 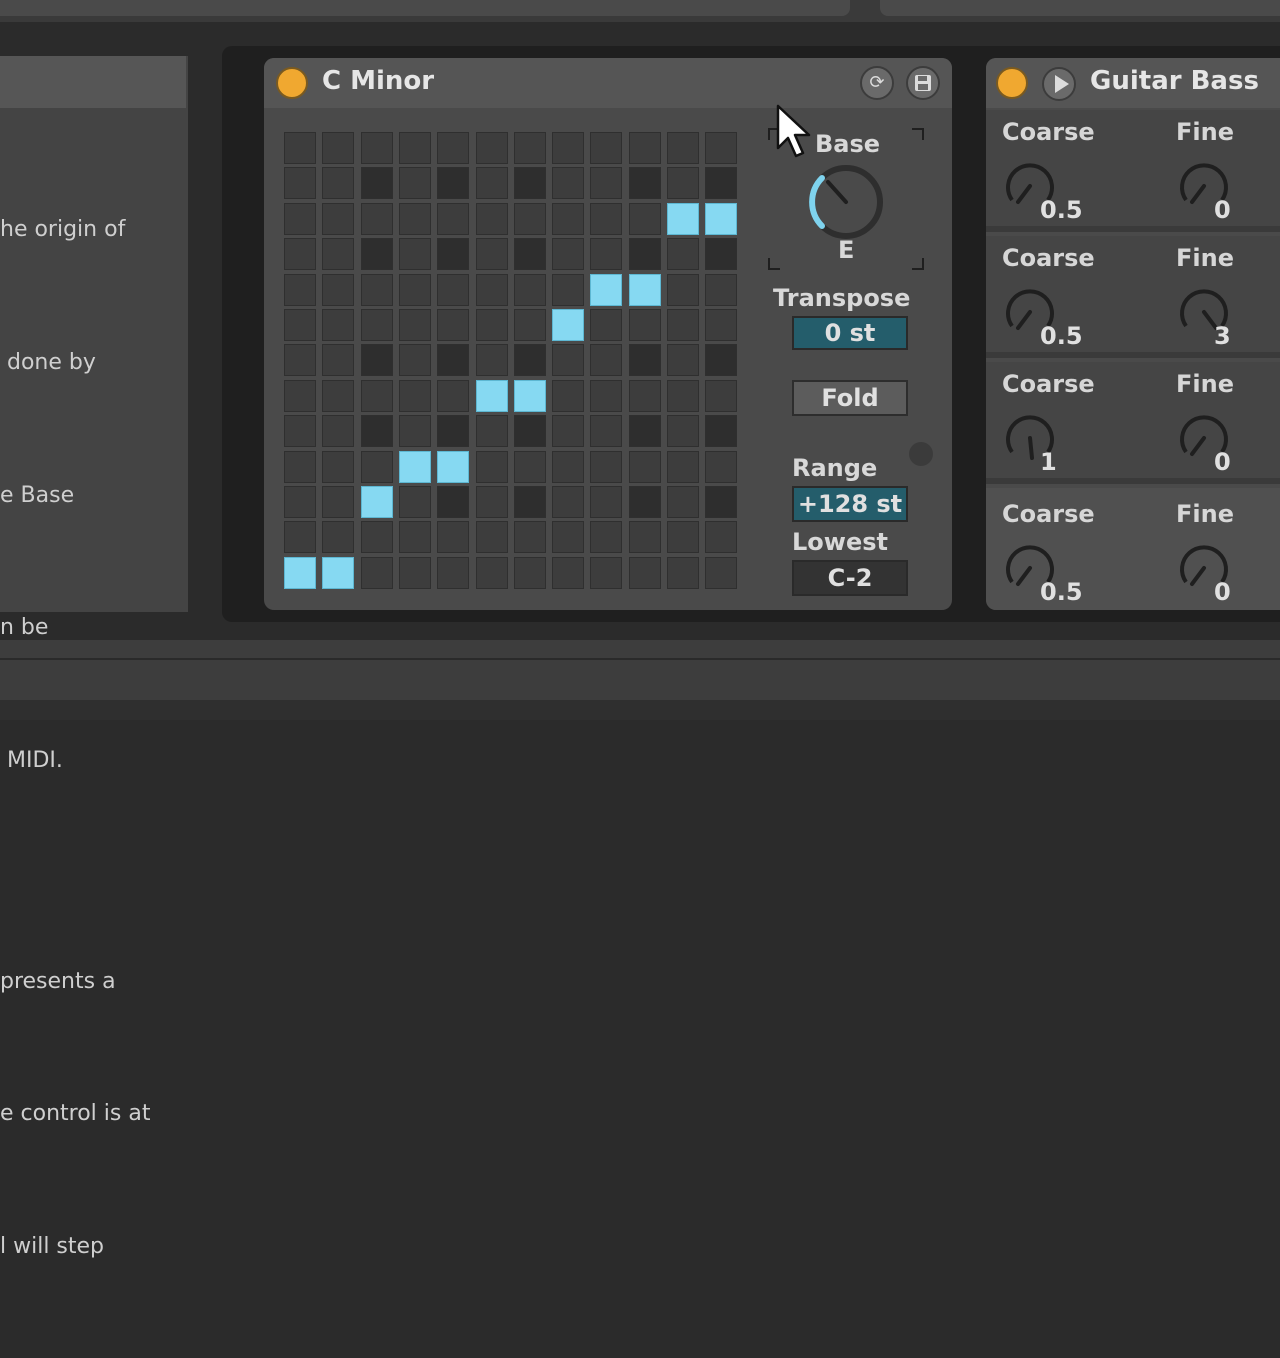 I want to click on chain-row-2: Coarse Fine 0.5 3, so click(x=1133, y=297).